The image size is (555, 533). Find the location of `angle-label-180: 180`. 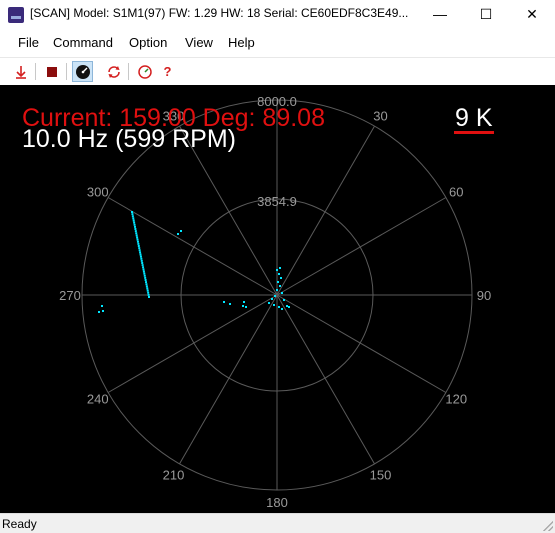

angle-label-180: 180 is located at coordinates (277, 502).